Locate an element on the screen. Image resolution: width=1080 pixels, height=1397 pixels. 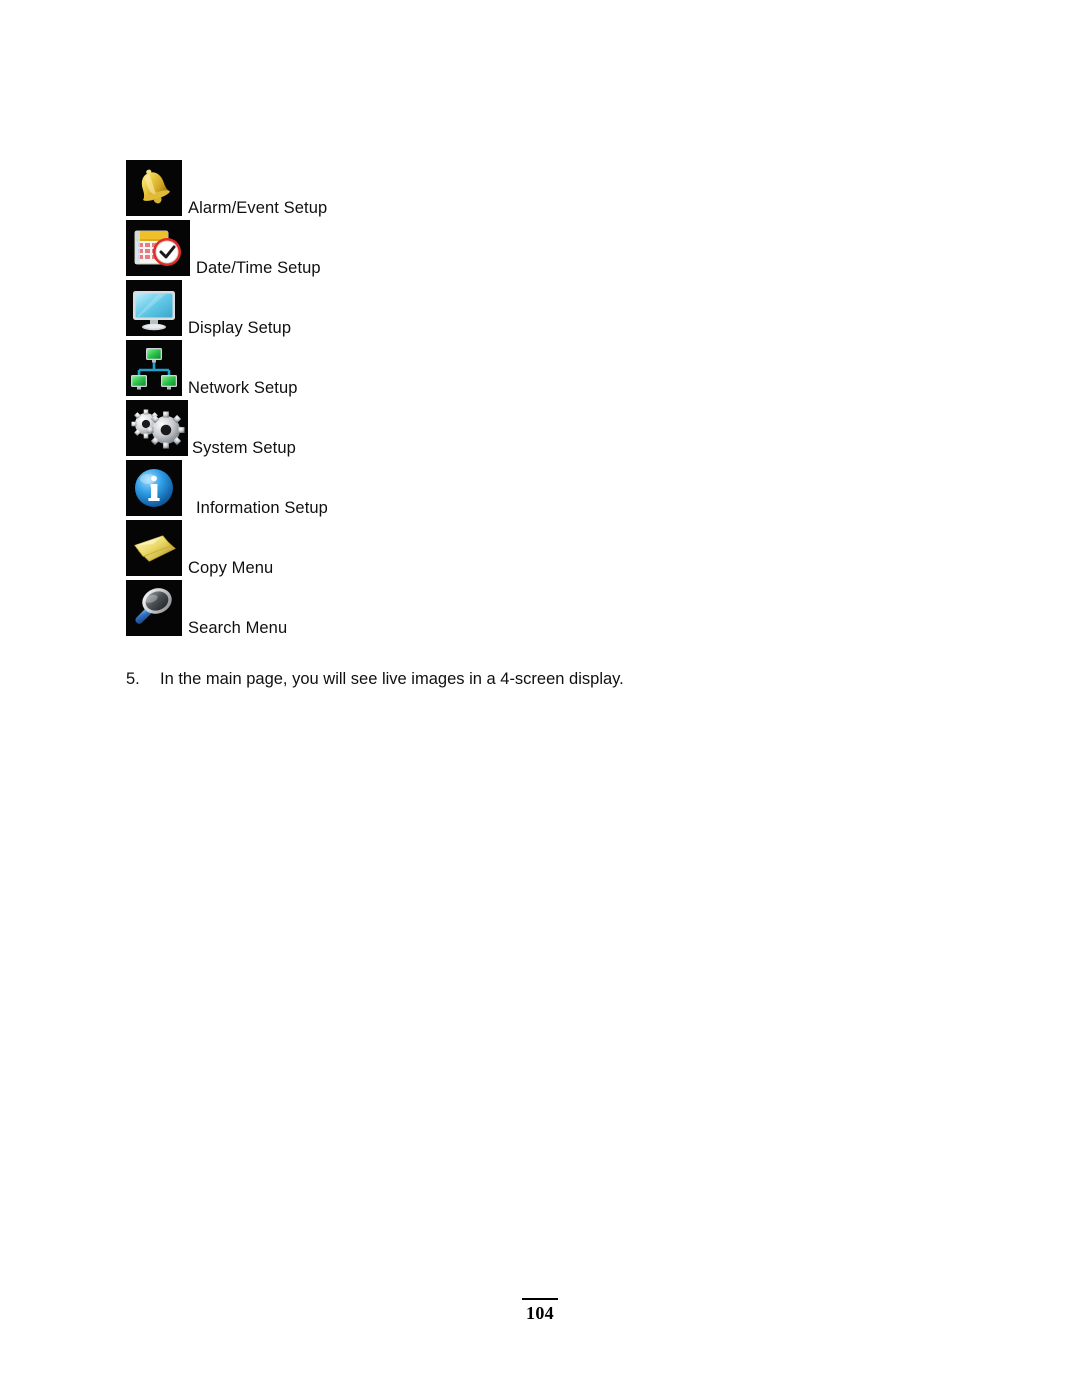
menu-label-search-menu: Search Menu is located at coordinates (238, 628).